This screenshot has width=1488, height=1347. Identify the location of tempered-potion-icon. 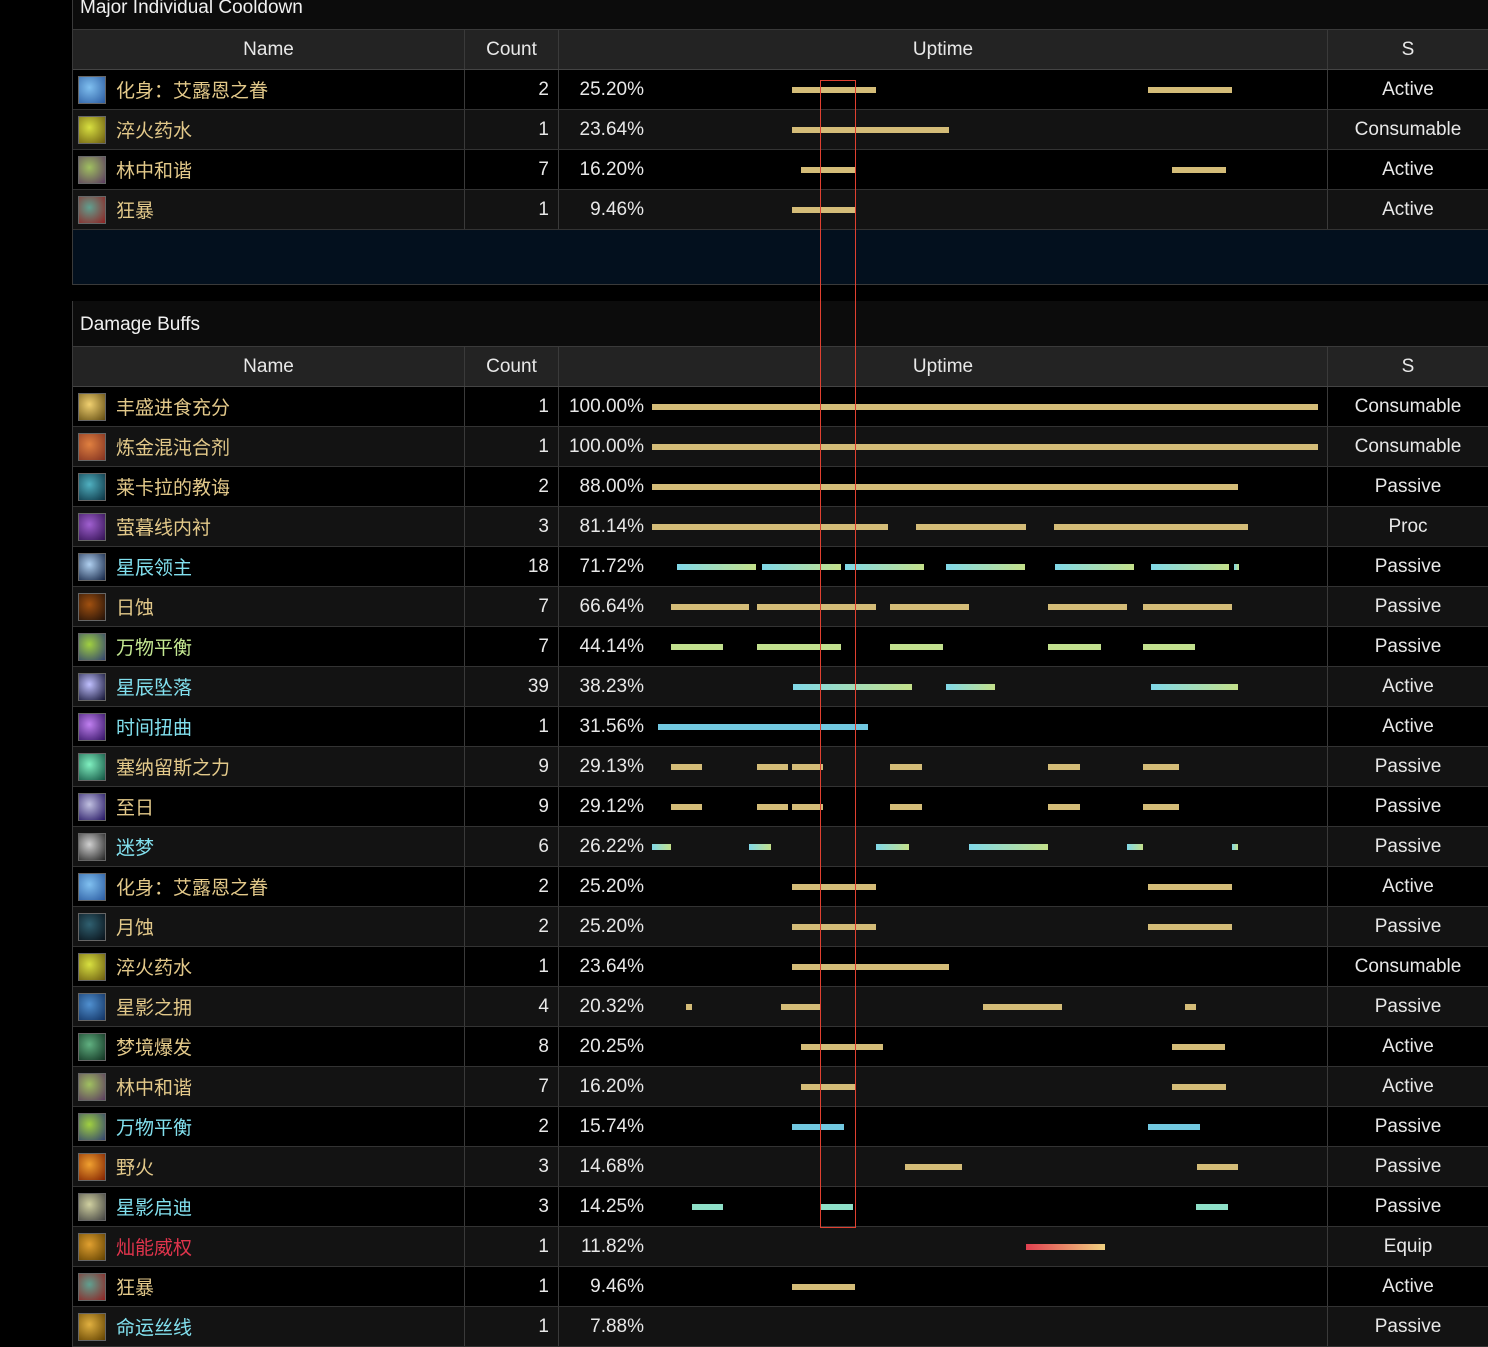
(92, 129).